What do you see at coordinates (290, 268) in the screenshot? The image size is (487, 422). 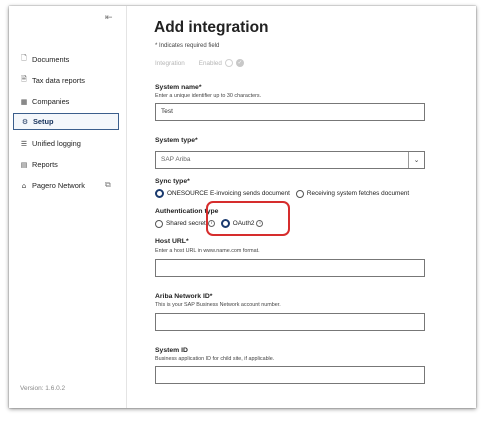 I see `host-url-field` at bounding box center [290, 268].